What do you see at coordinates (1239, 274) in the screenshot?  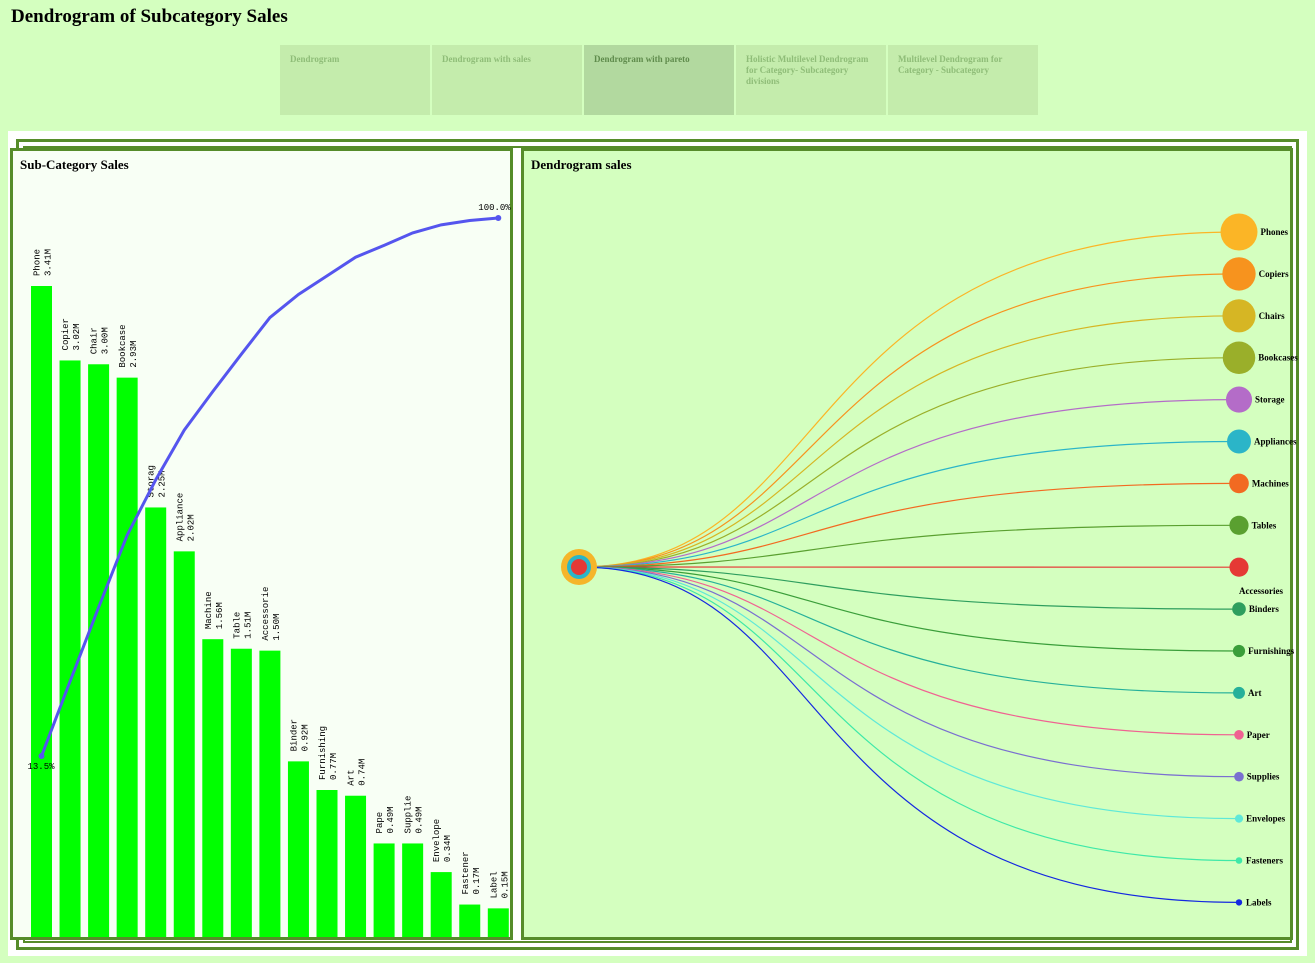 I see `leaf-node-copiers` at bounding box center [1239, 274].